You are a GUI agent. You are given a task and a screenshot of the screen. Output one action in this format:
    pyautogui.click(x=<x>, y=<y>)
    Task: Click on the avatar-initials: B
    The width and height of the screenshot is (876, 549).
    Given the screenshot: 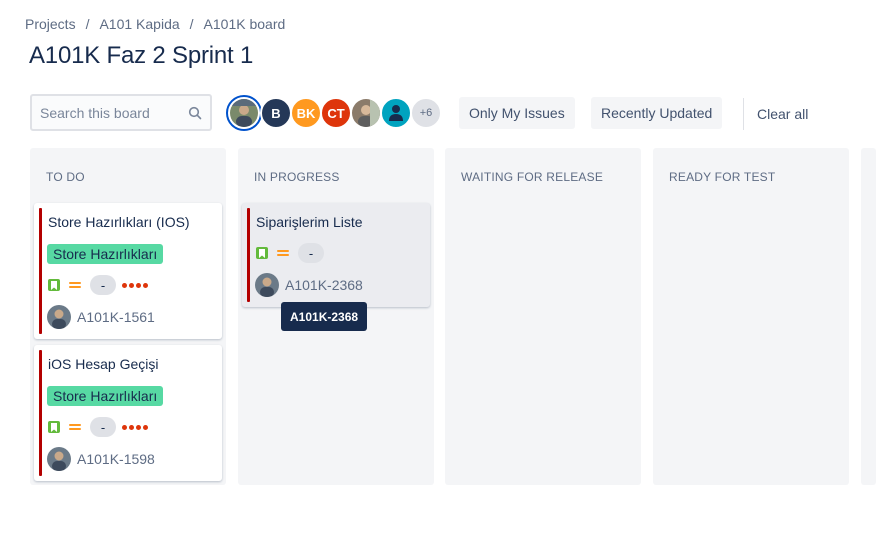 What is the action you would take?
    pyautogui.click(x=276, y=113)
    